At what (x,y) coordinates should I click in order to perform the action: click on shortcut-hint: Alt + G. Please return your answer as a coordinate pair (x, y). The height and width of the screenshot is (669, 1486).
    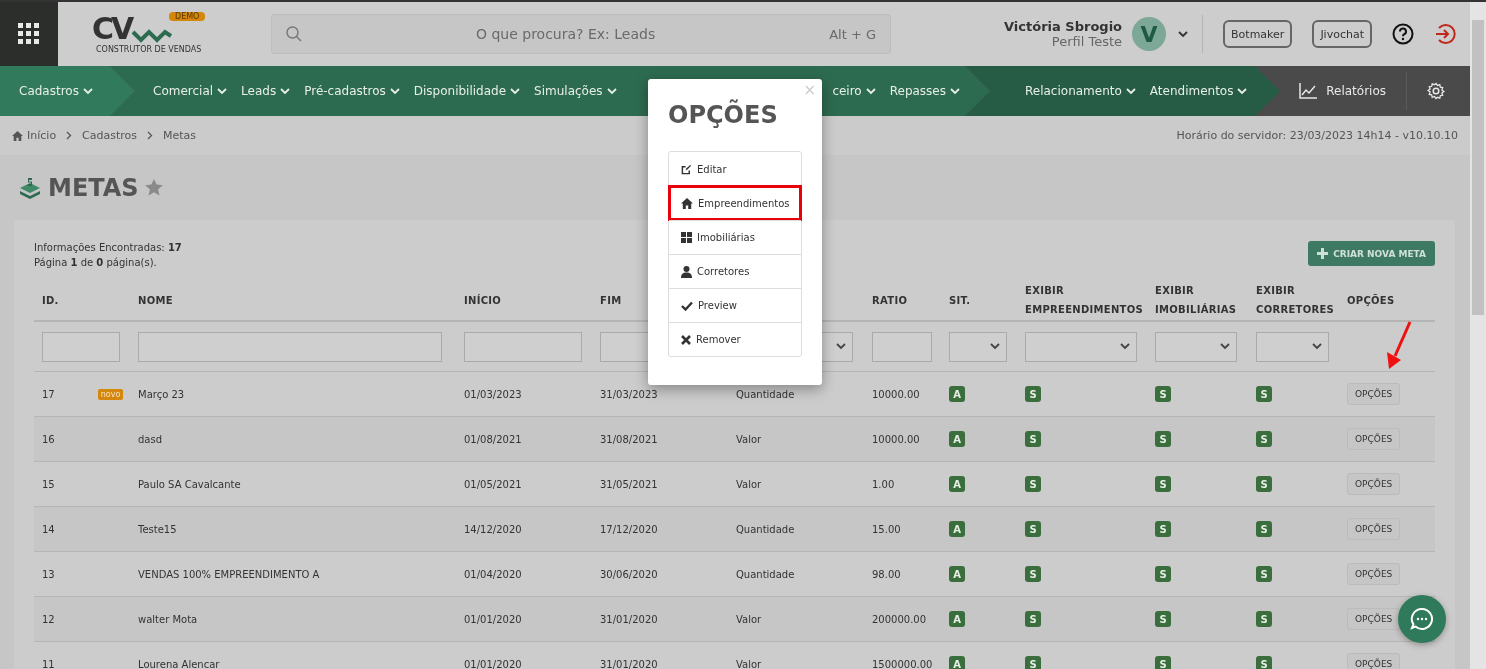
    Looking at the image, I should click on (852, 34).